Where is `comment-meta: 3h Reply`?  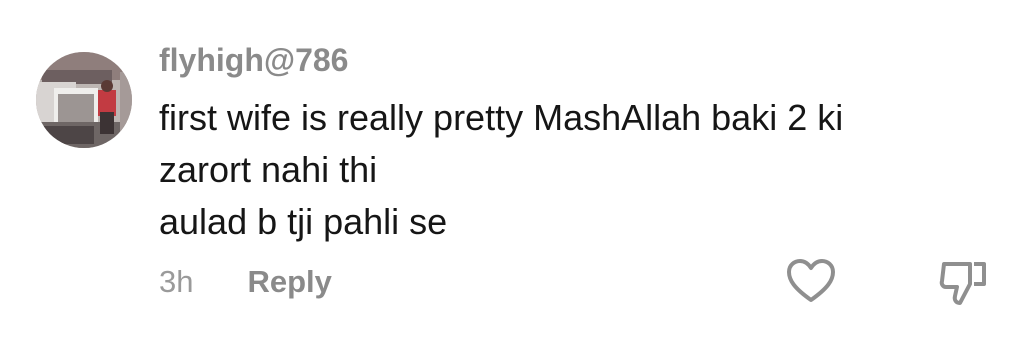 comment-meta: 3h Reply is located at coordinates (245, 282).